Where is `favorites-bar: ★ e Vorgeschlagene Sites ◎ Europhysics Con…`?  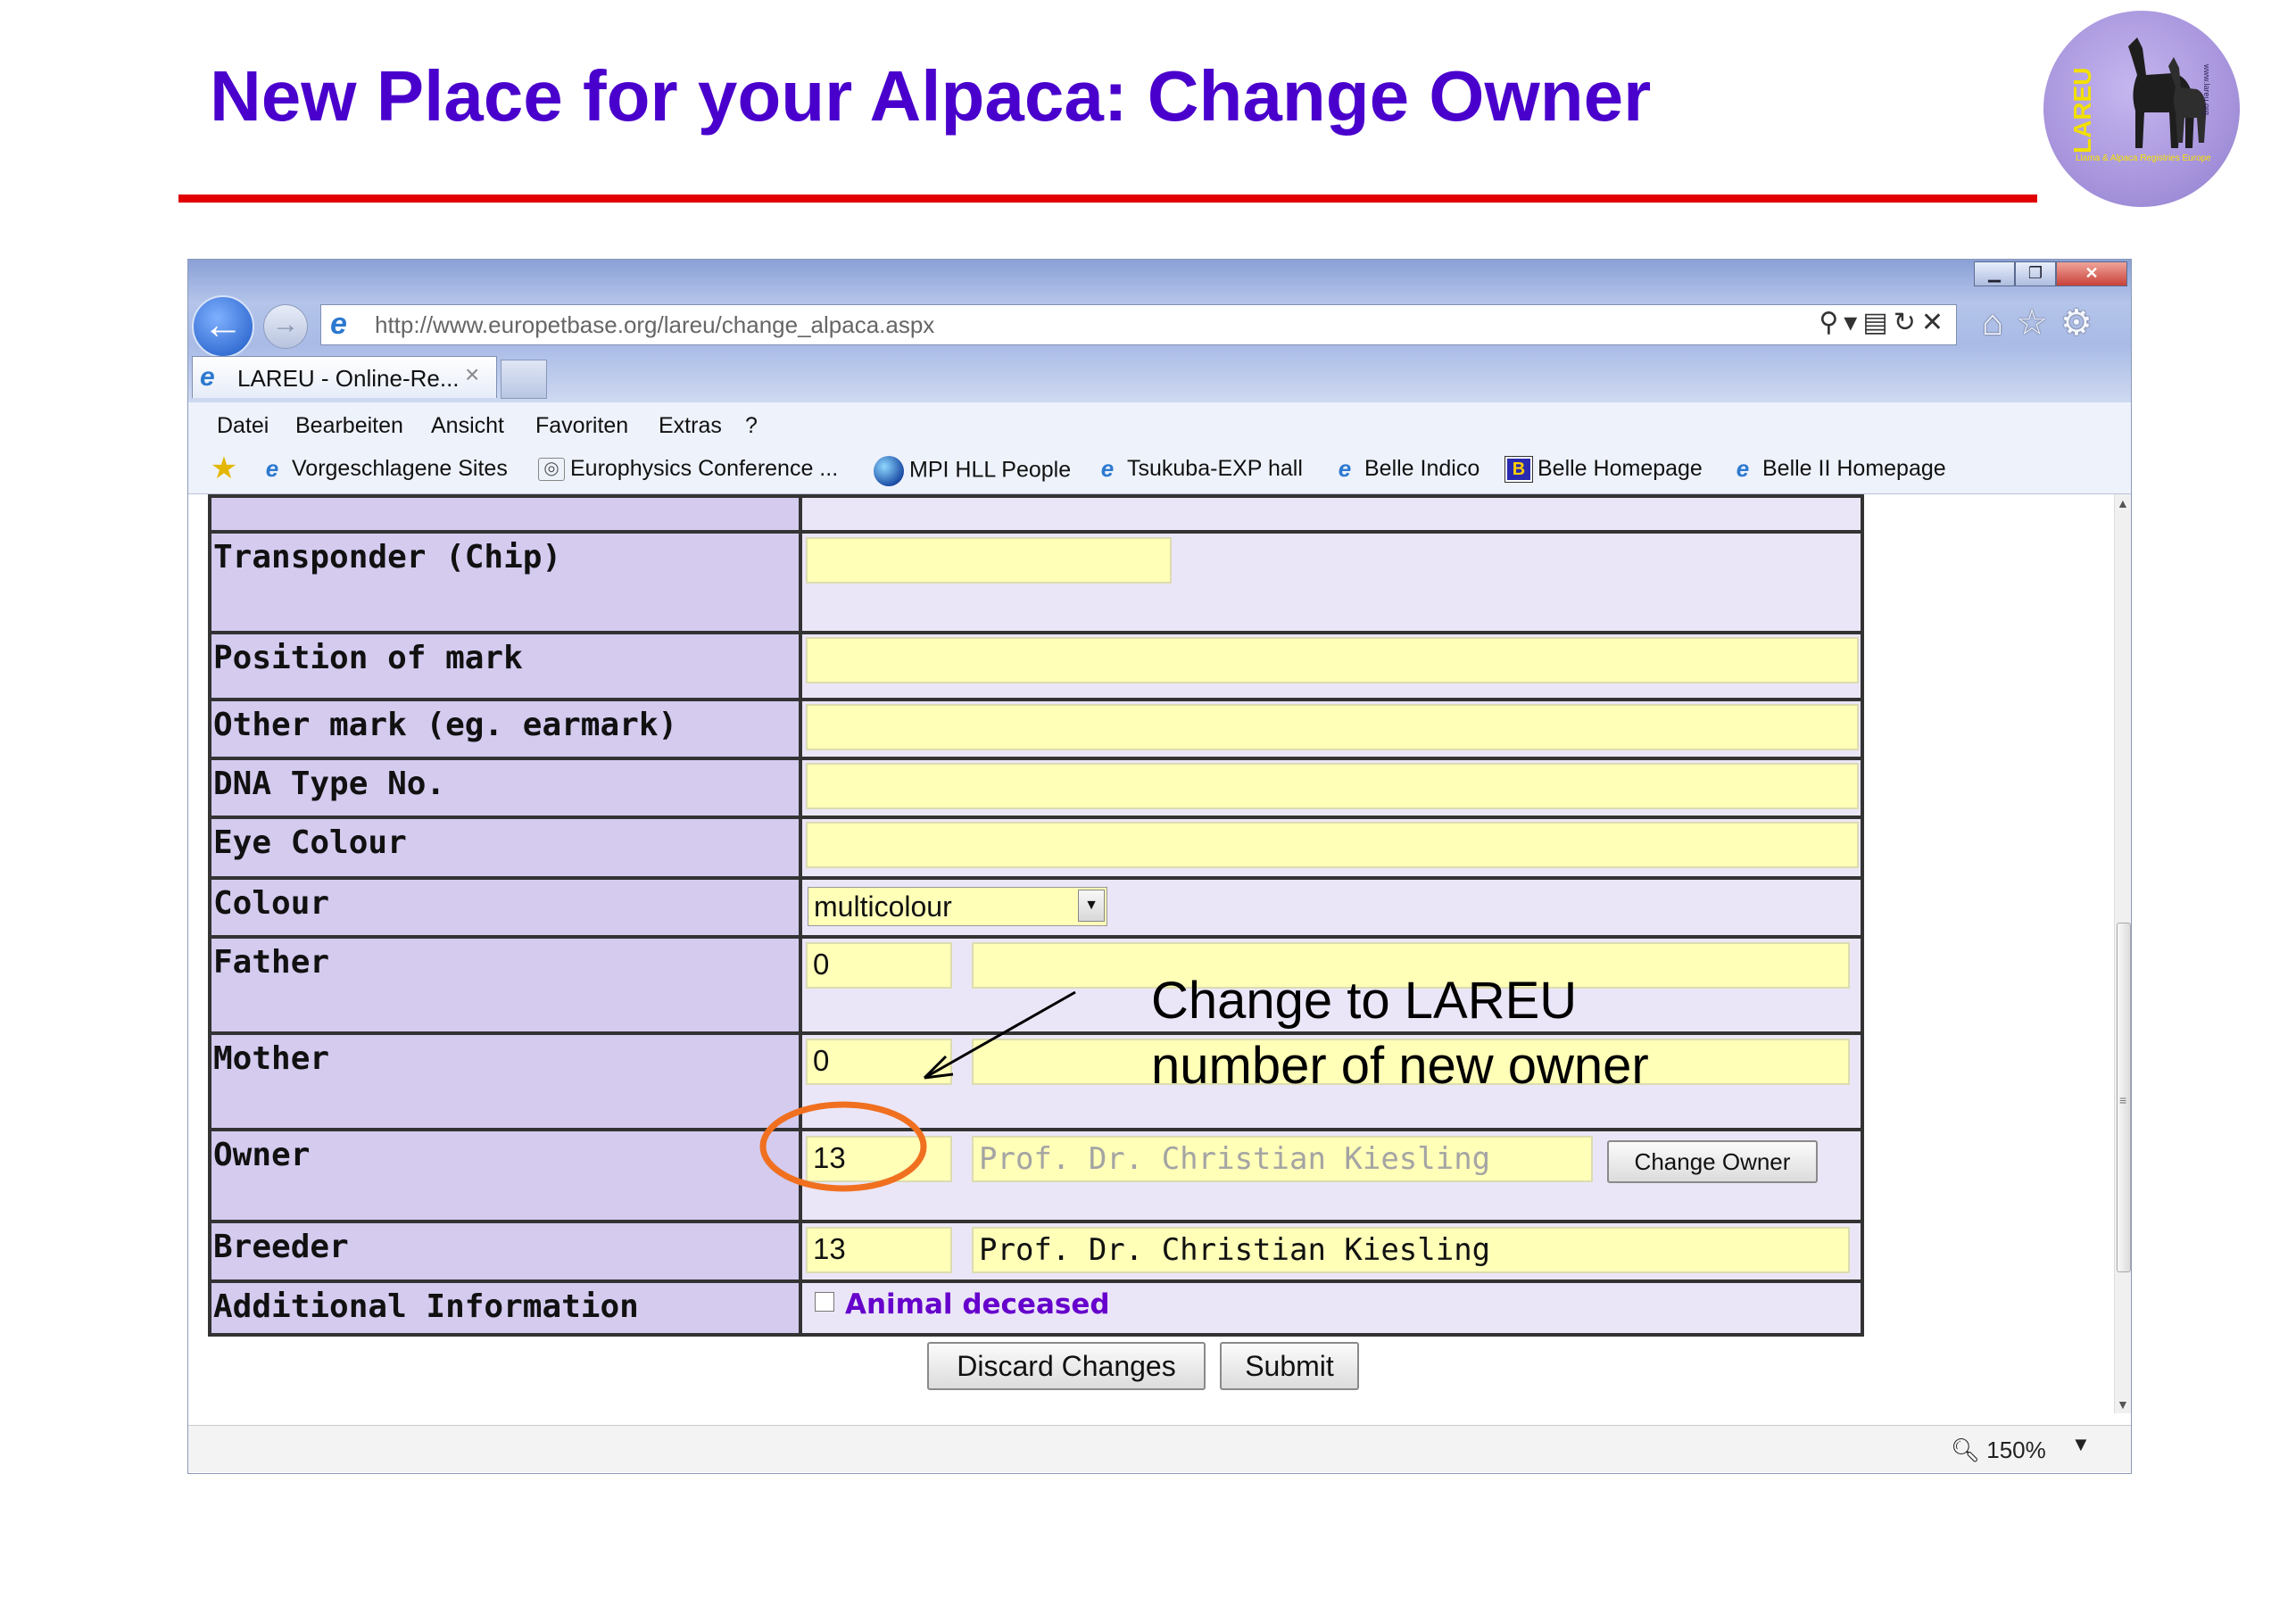
favorites-bar: ★ e Vorgeschlagene Sites ◎ Europhysics Con… is located at coordinates (1159, 470).